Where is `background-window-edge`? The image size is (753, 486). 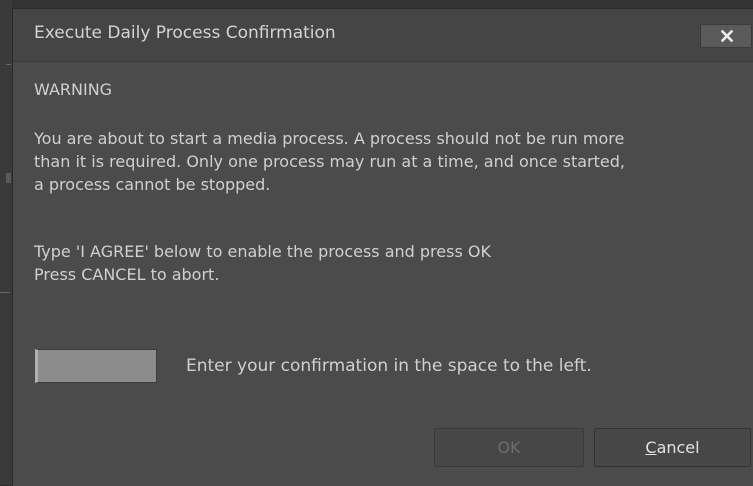 background-window-edge is located at coordinates (6, 242).